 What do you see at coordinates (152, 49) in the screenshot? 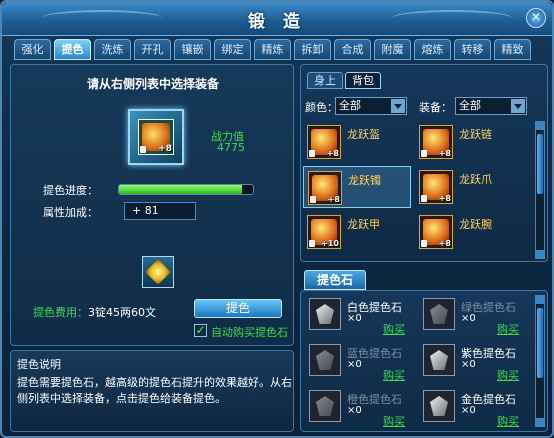
I see `tab-open-socket: 开孔` at bounding box center [152, 49].